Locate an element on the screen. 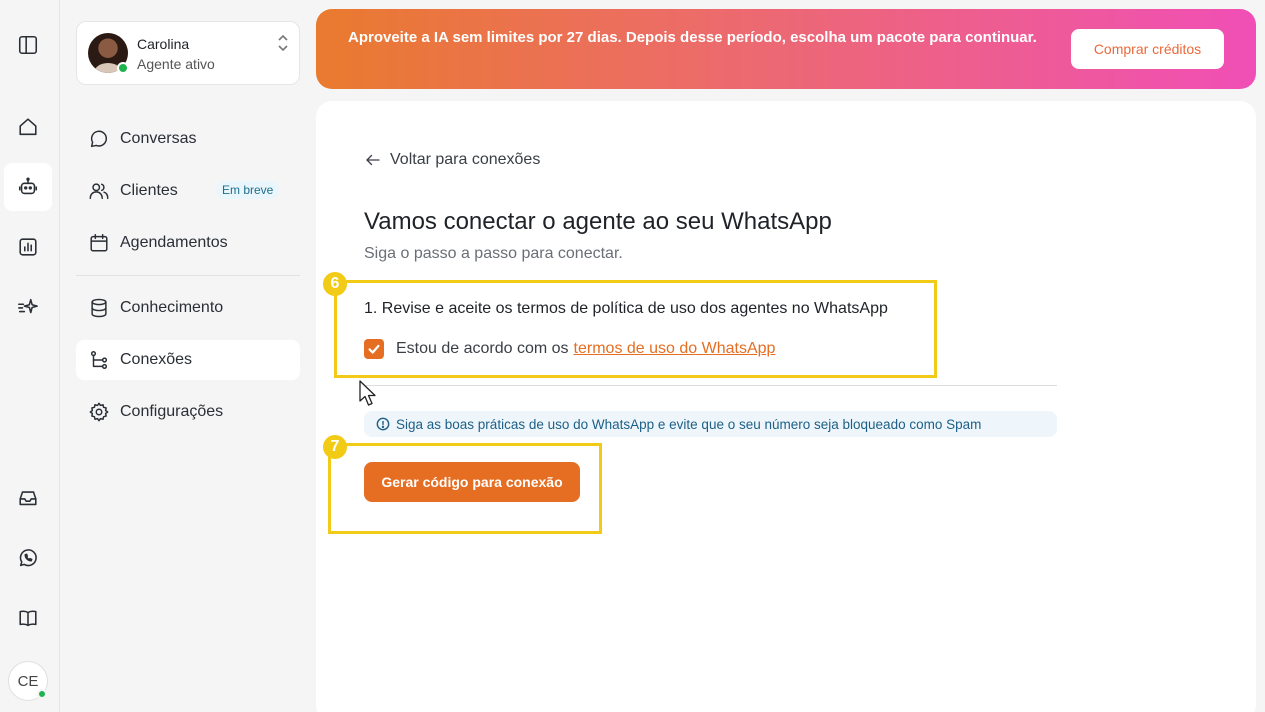 This screenshot has height=712, width=1265. agent-name: Carolina is located at coordinates (163, 44).